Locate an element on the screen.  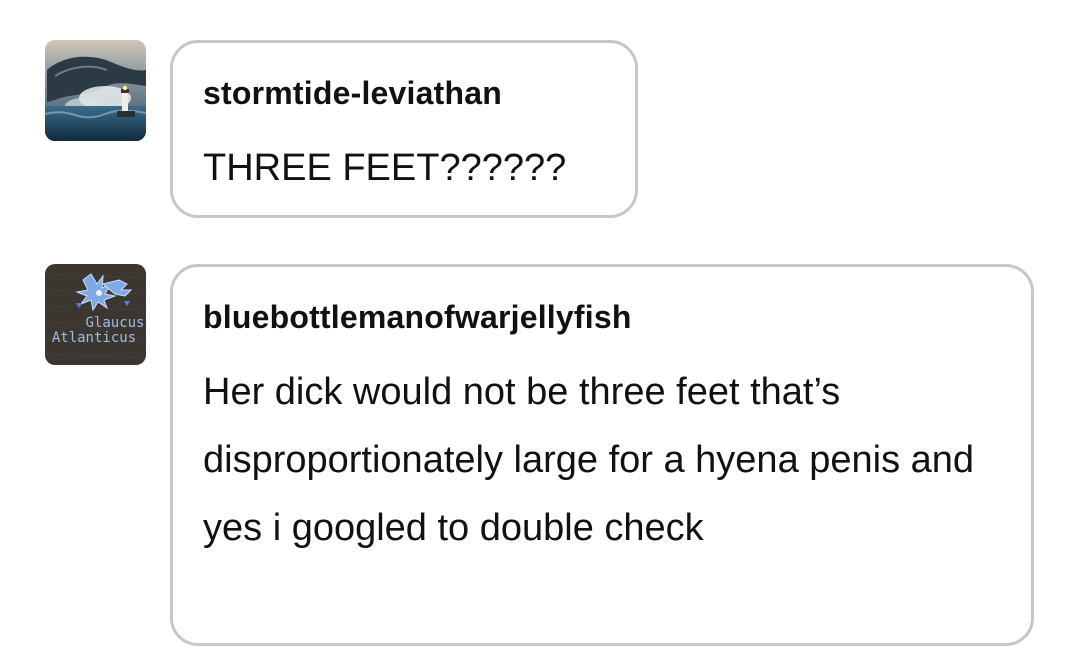
blue-sea-slug-embroidery-avatar-icon: Glaucus Atlanticus is located at coordinates (95, 314).